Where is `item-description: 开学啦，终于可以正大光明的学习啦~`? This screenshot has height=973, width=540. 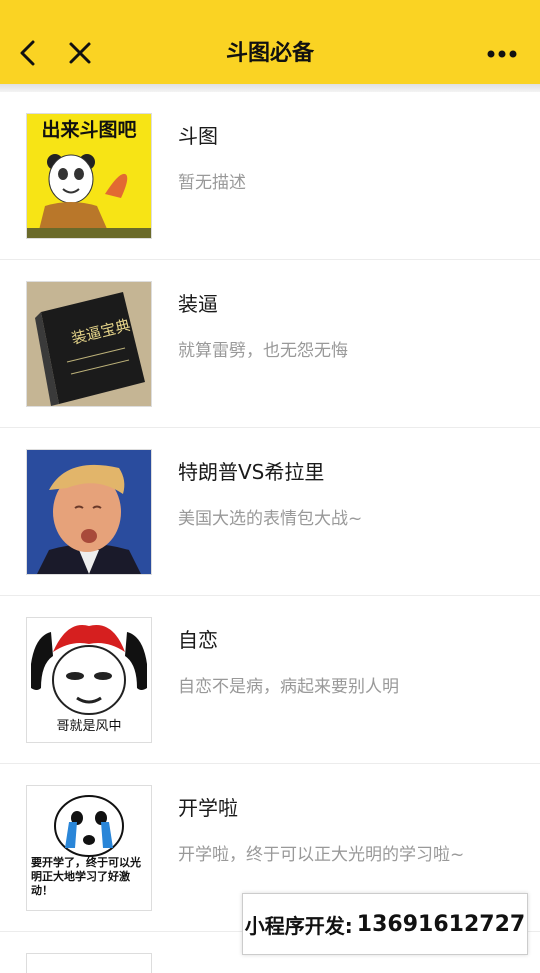 item-description: 开学啦，终于可以正大光明的学习啦~ is located at coordinates (321, 855).